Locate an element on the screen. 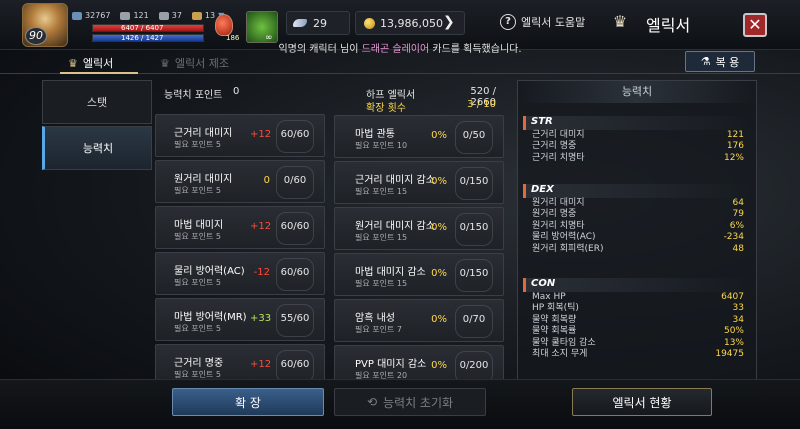  stat-name: HP 회복(틱) is located at coordinates (555, 308).